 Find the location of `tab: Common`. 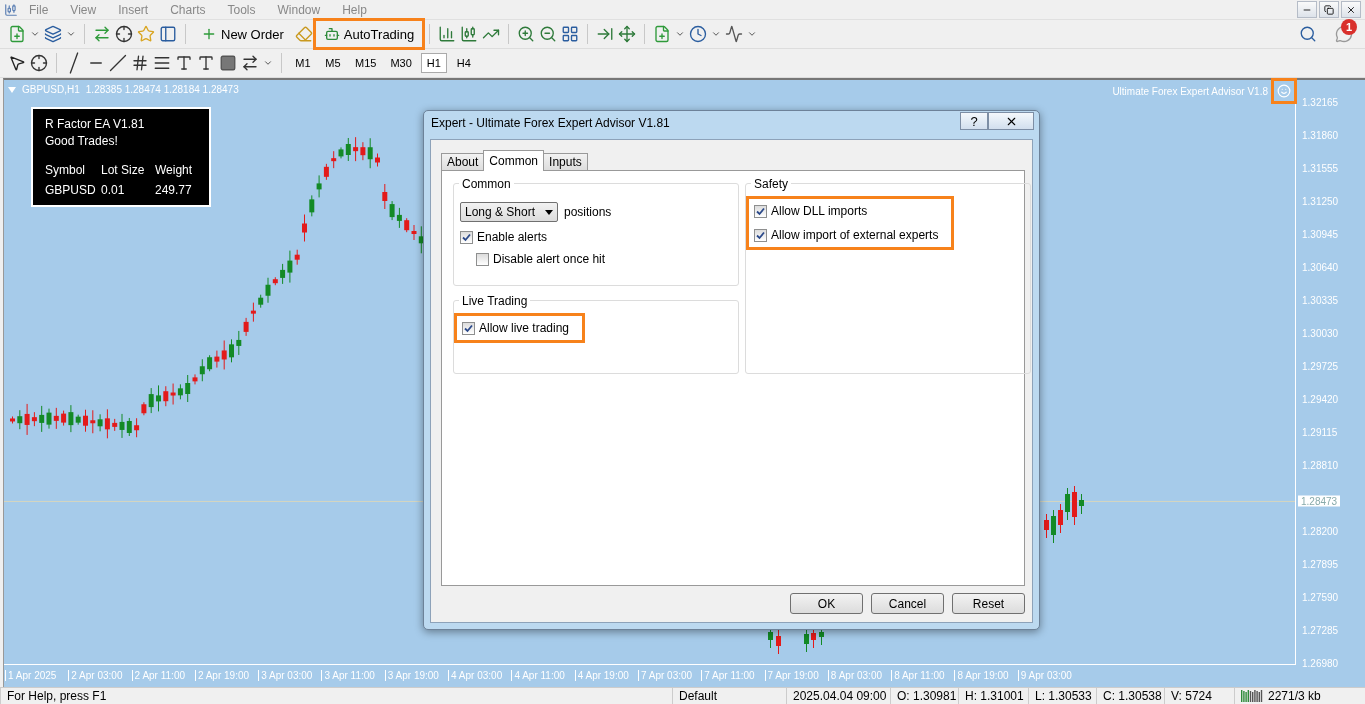

tab: Common is located at coordinates (514, 160).